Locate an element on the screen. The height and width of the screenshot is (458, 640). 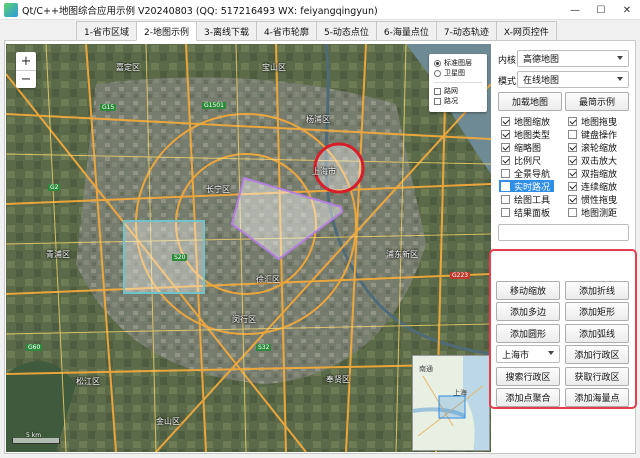
tab-map-example: 2-地图示例 is located at coordinates (166, 31).